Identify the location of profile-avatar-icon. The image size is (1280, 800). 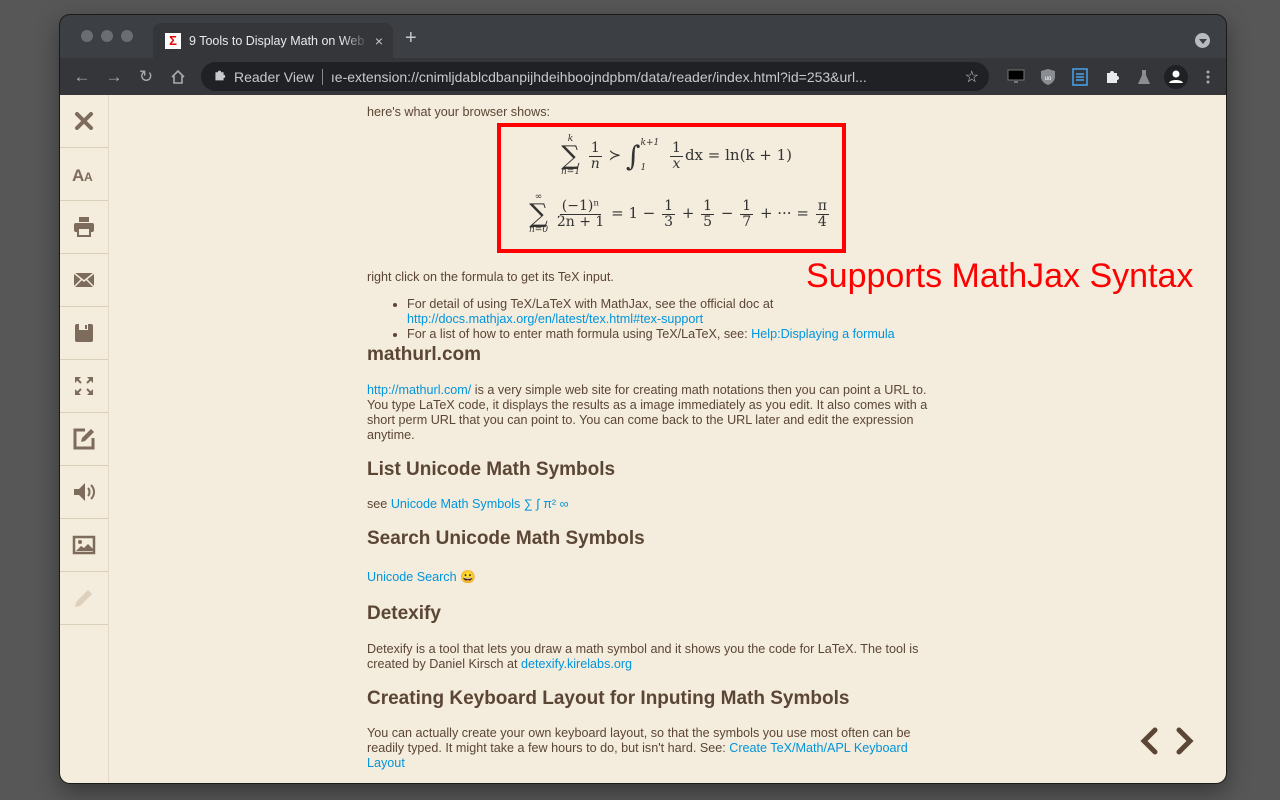
(1176, 76).